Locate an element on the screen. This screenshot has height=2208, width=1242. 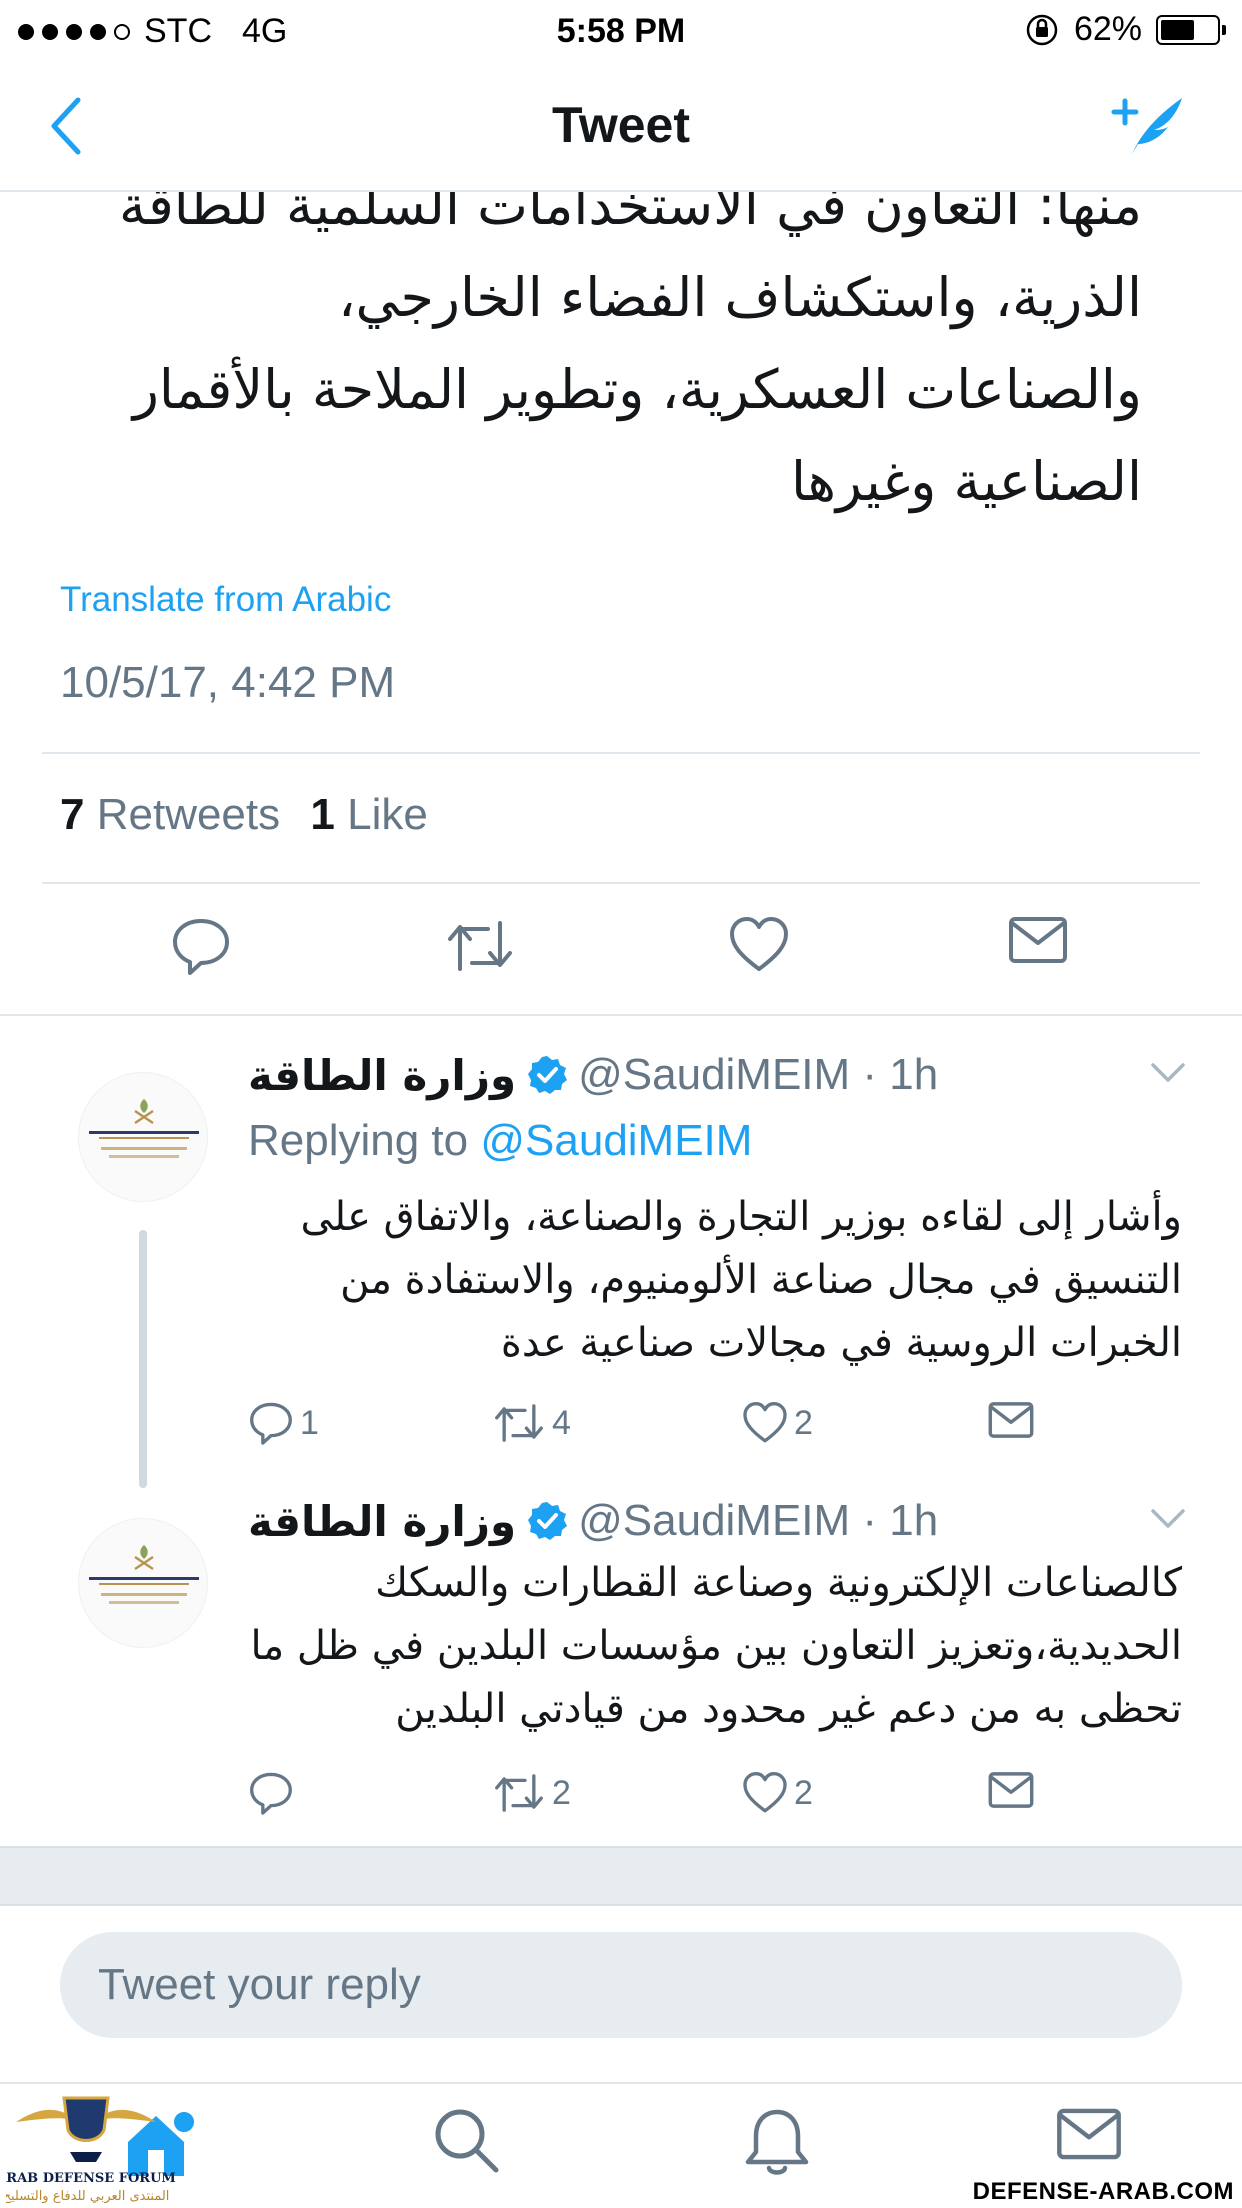
nav-bar: Tweet is located at coordinates (621, 127).